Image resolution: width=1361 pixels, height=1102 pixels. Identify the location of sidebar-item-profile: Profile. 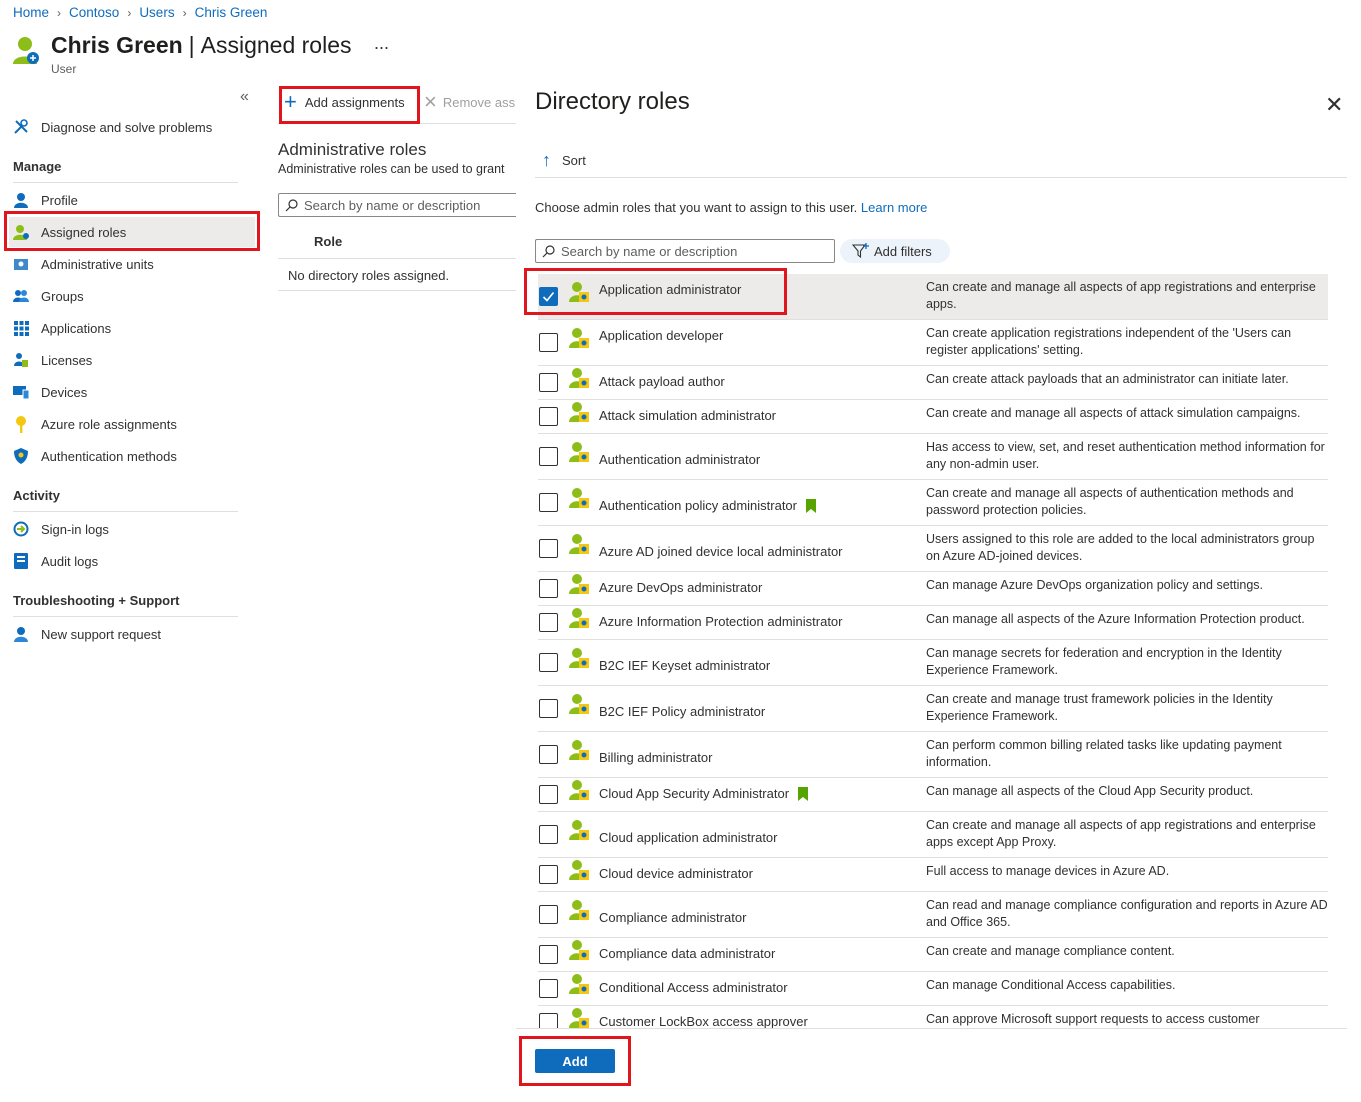
(132, 200).